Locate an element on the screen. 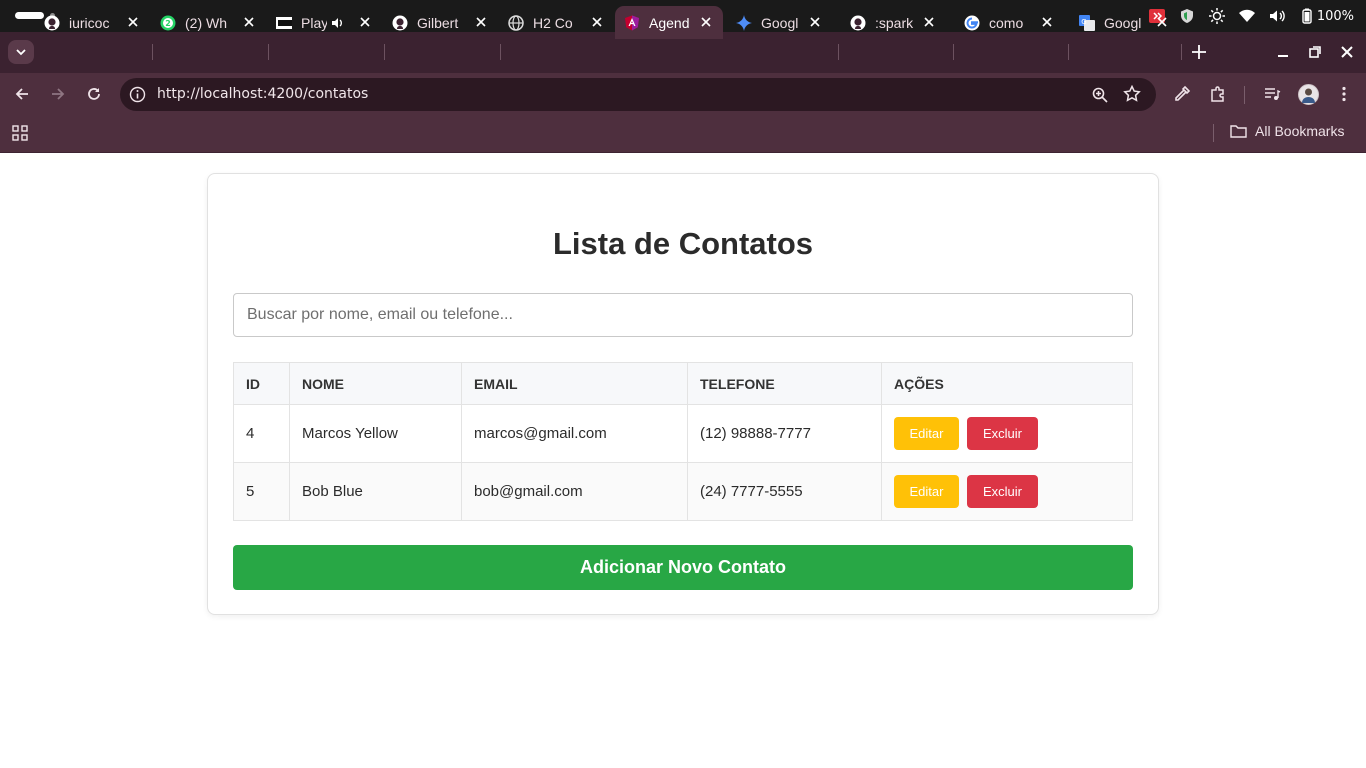 This screenshot has width=1366, height=768. tab-title: (2) Wh is located at coordinates (206, 22).